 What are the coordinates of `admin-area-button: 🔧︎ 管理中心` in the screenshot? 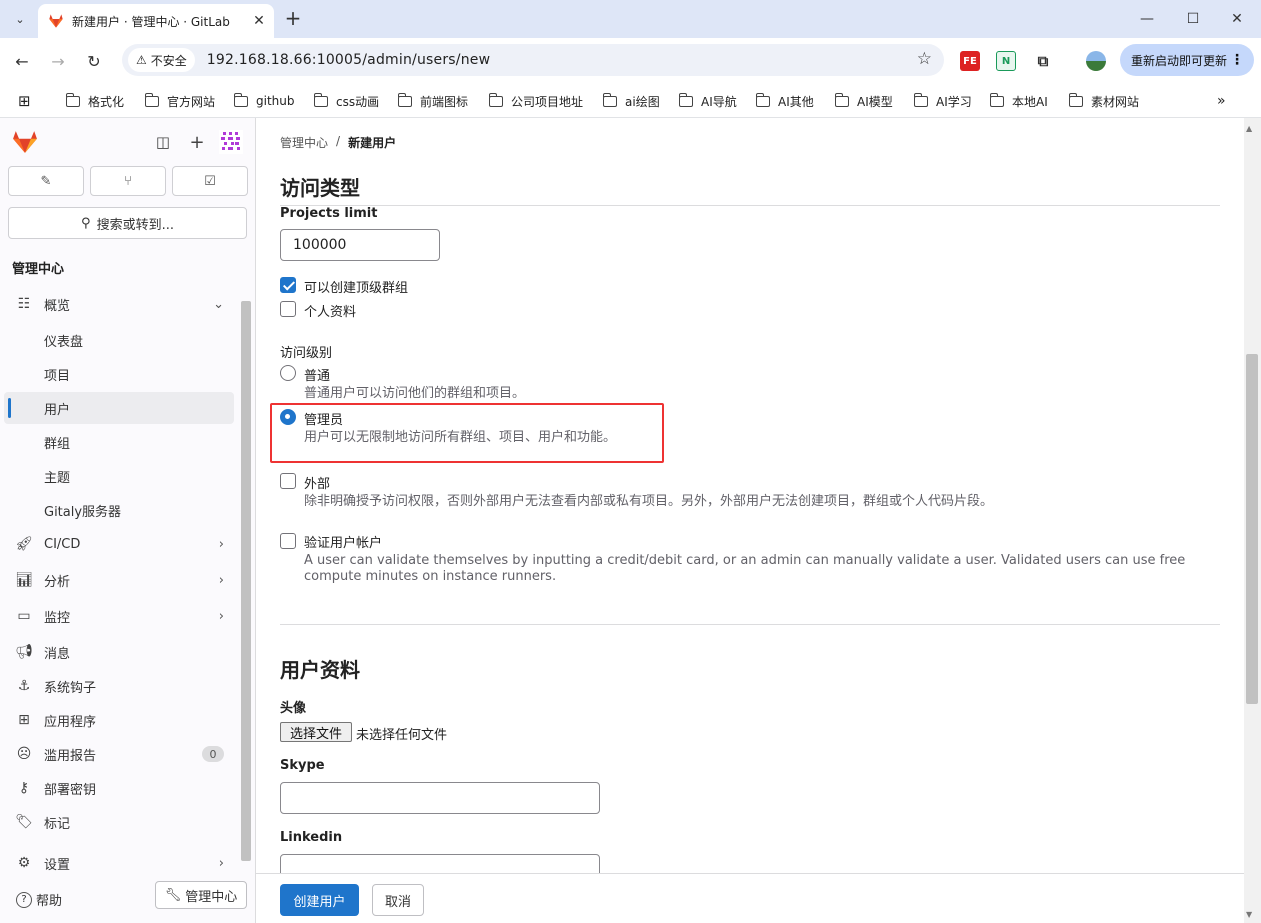 It's located at (201, 895).